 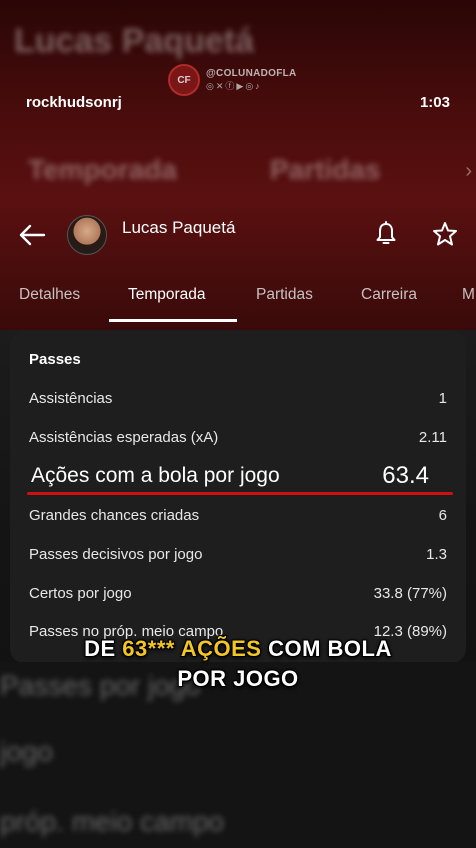 What do you see at coordinates (251, 73) in the screenshot?
I see `watermark-handle: @COLUNADOFLA` at bounding box center [251, 73].